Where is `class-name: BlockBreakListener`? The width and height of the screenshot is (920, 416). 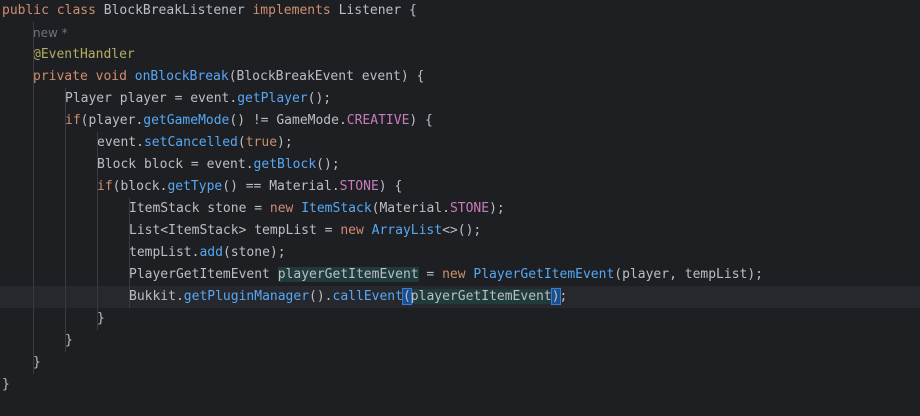
class-name: BlockBreakListener is located at coordinates (174, 10).